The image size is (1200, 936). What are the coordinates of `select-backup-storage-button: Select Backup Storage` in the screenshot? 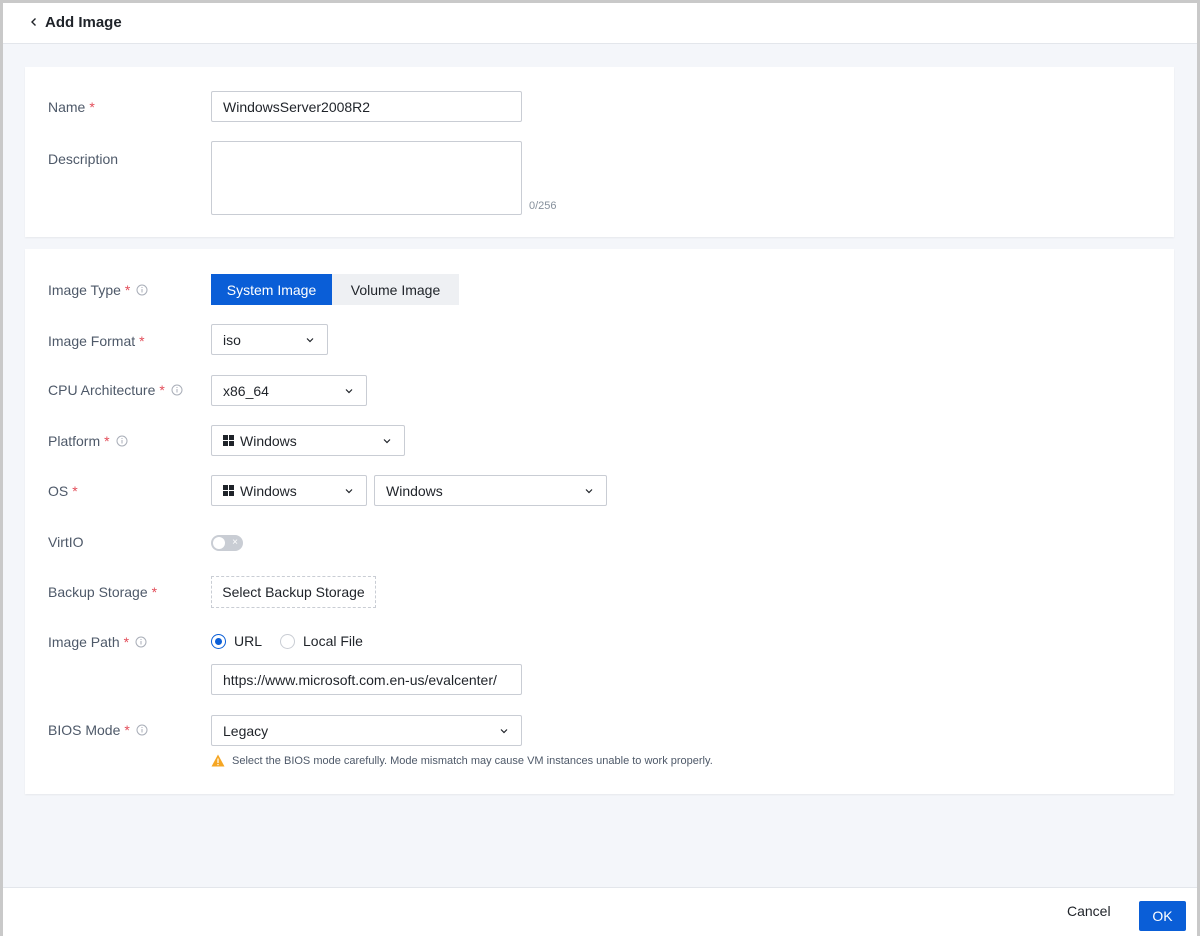 It's located at (293, 592).